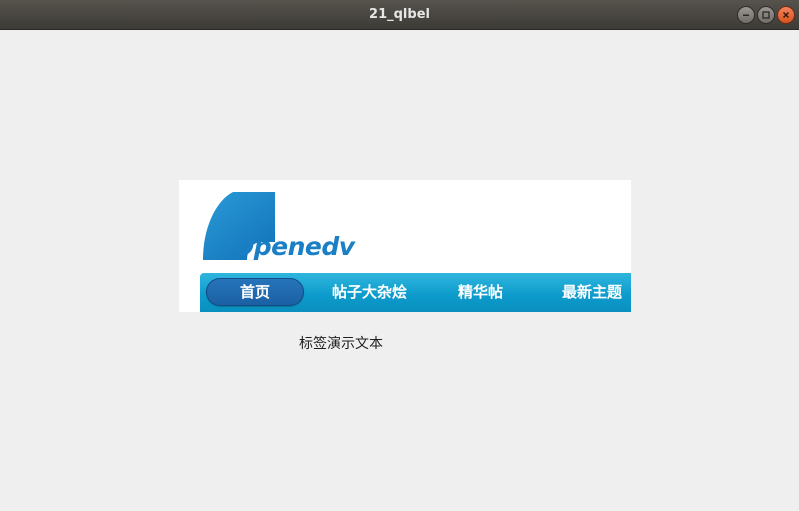  Describe the element at coordinates (415, 292) in the screenshot. I see `nav-bar: 首页 帖子大杂烩 精华帖 最新主题` at that location.